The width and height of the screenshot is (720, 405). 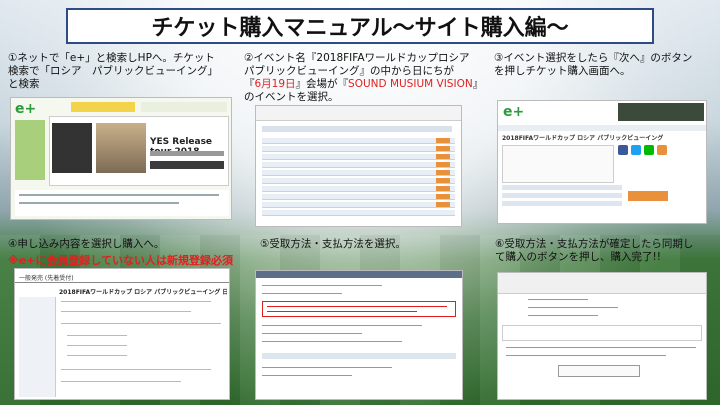 I want to click on banner-ad, so click(x=103, y=107).